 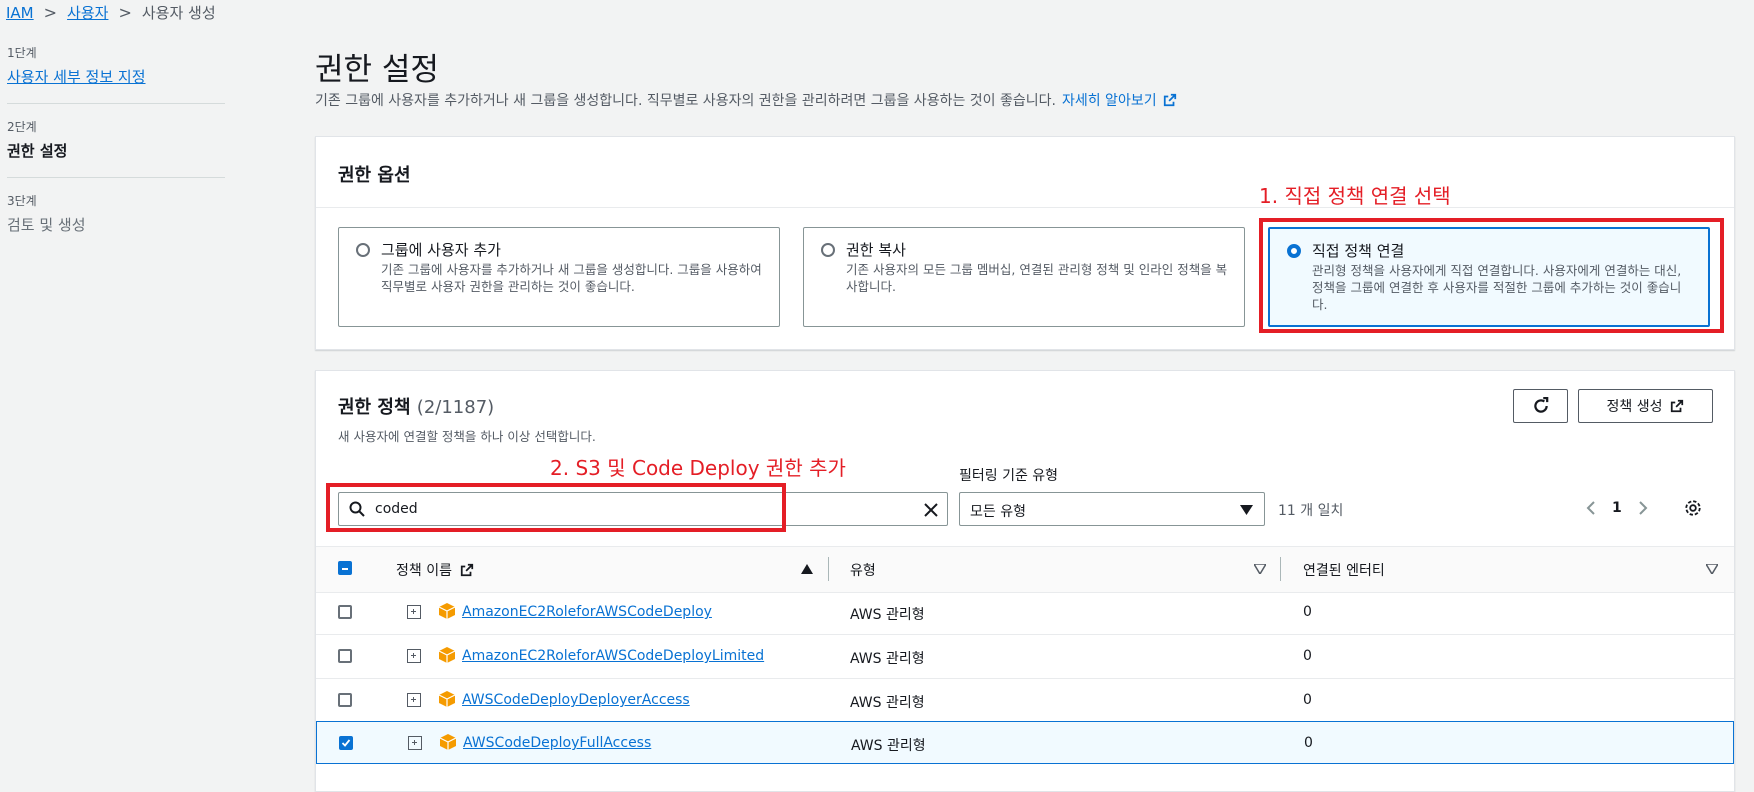 What do you see at coordinates (1009, 476) in the screenshot?
I see `filter-type-label: 필터링 기준 유형` at bounding box center [1009, 476].